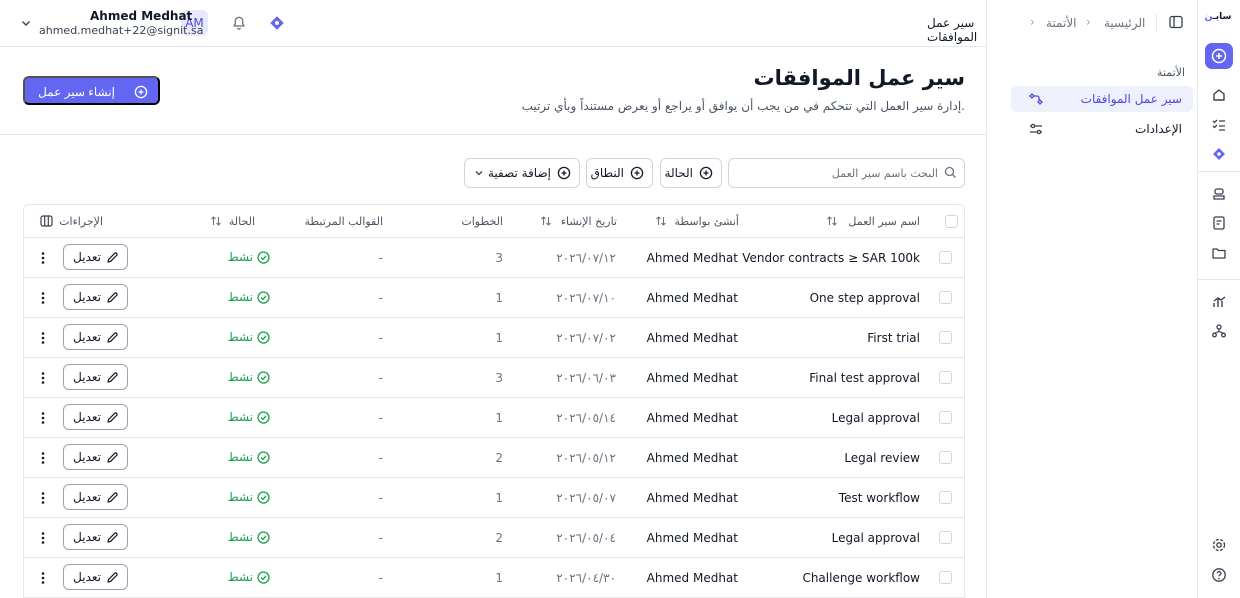 Image resolution: width=1240 pixels, height=598 pixels. What do you see at coordinates (141, 16) in the screenshot?
I see `user-name: Ahmed Medhat` at bounding box center [141, 16].